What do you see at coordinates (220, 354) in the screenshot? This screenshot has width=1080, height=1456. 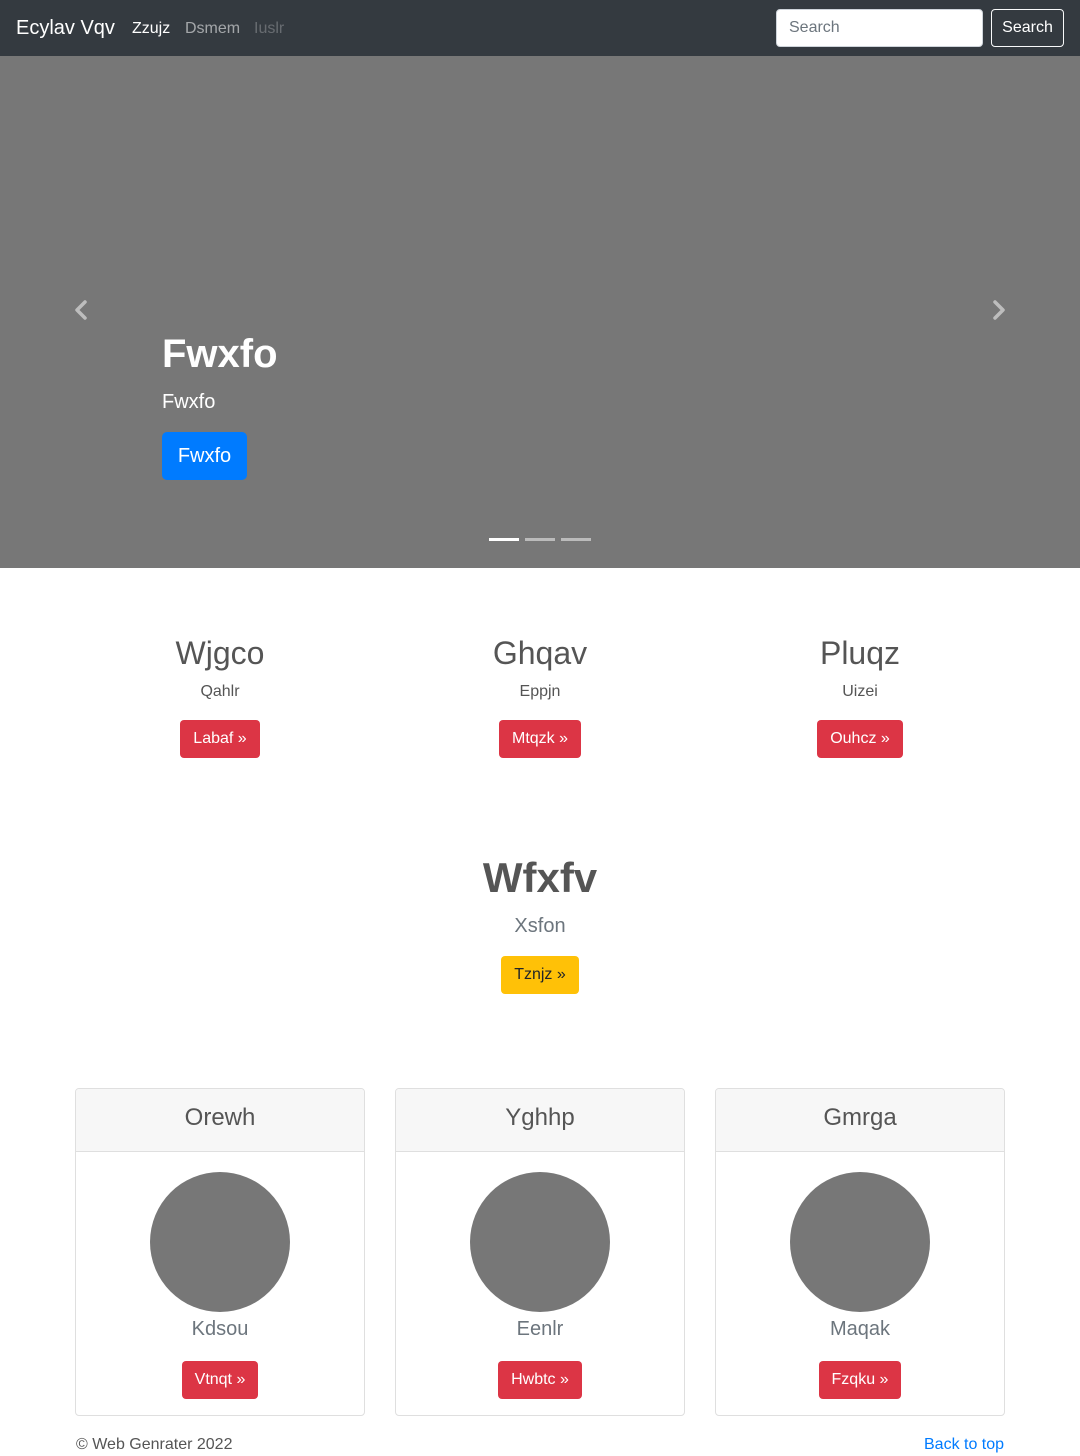 I see `carousel-title: Fwxfo` at bounding box center [220, 354].